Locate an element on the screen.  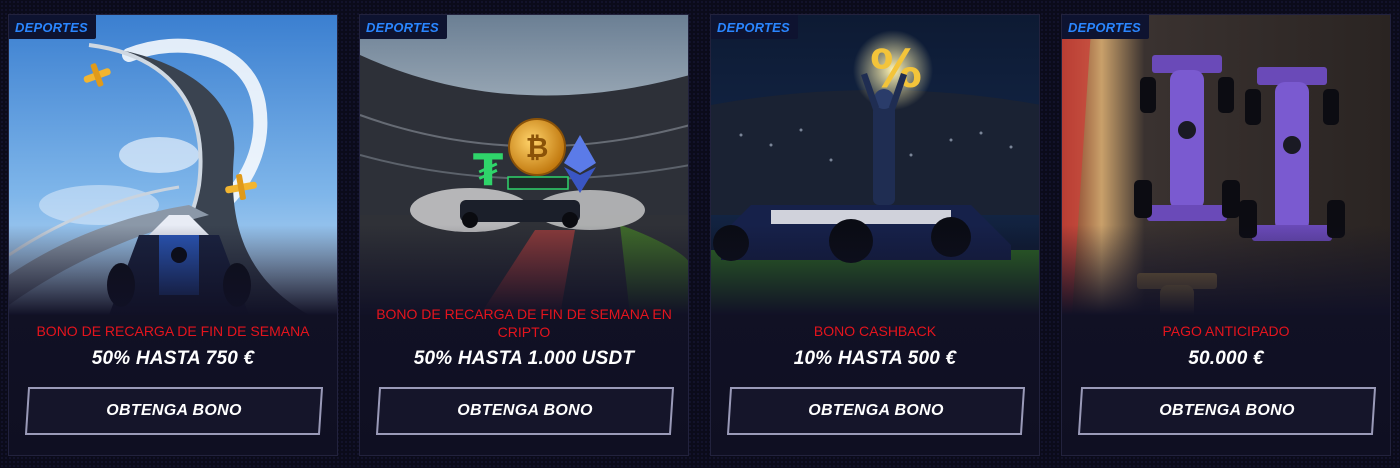
promo-amount: 50% HASTA 750 € is located at coordinates (173, 358).